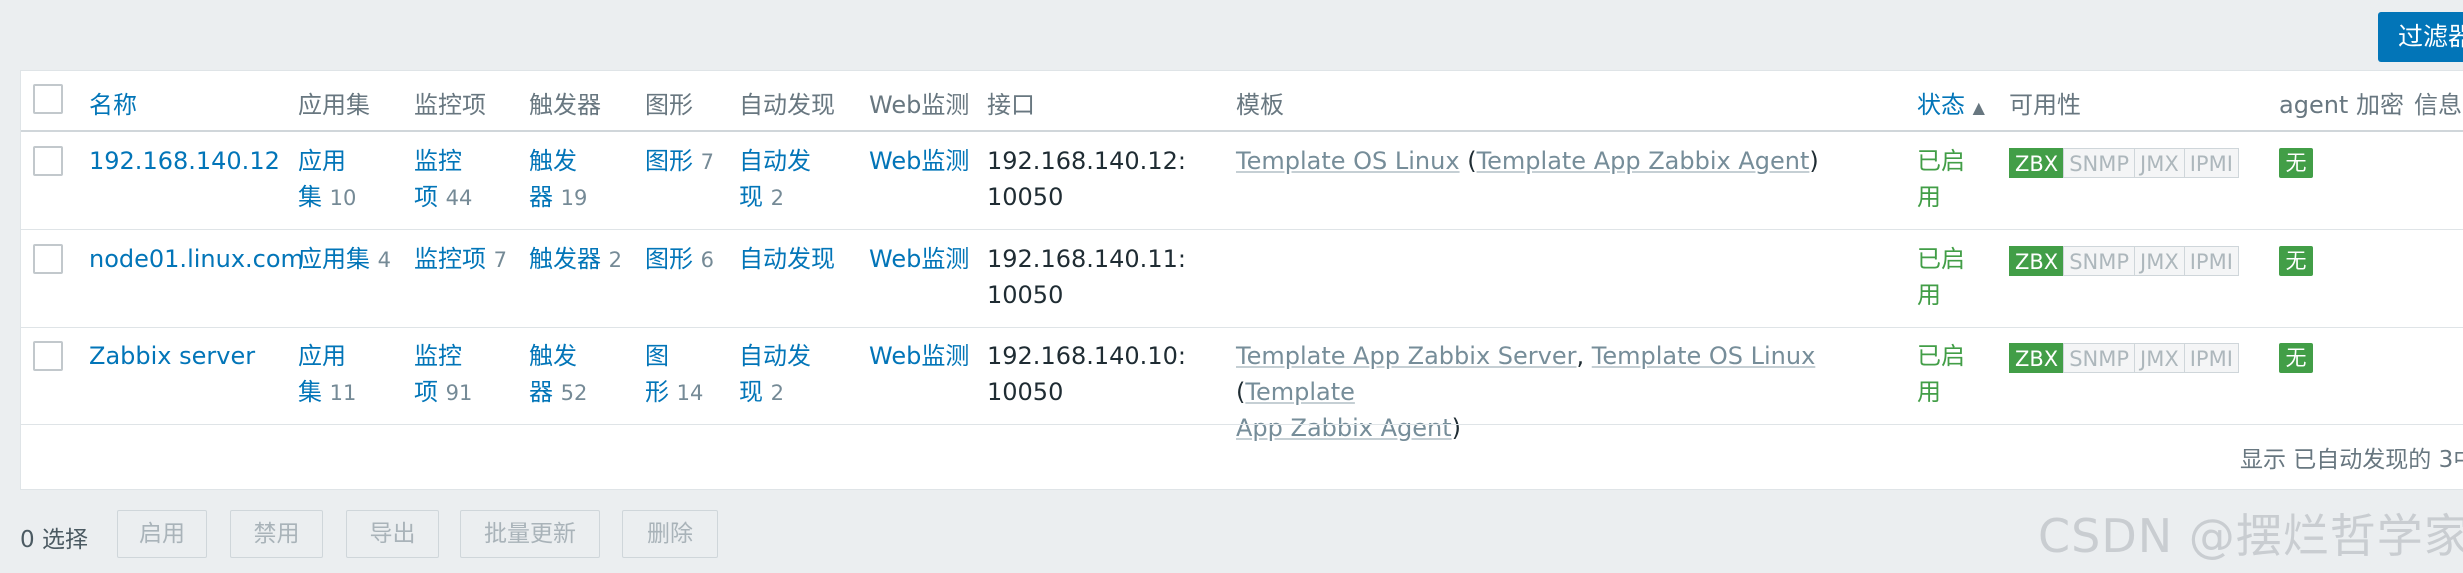  I want to click on triggers-link: 触发 器 52, so click(558, 374).